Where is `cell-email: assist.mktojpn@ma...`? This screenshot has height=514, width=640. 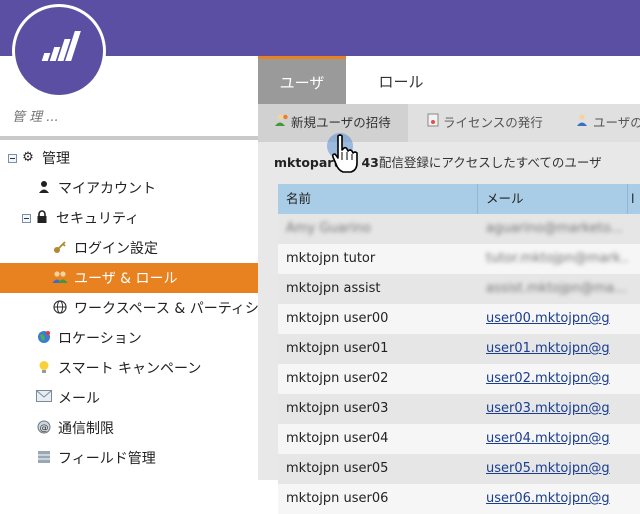 cell-email: assist.mktojpn@ma... is located at coordinates (556, 288).